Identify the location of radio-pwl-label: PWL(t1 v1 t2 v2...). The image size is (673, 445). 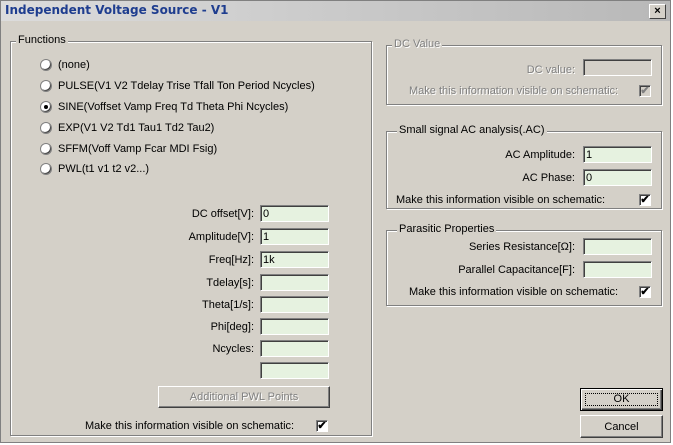
(104, 169).